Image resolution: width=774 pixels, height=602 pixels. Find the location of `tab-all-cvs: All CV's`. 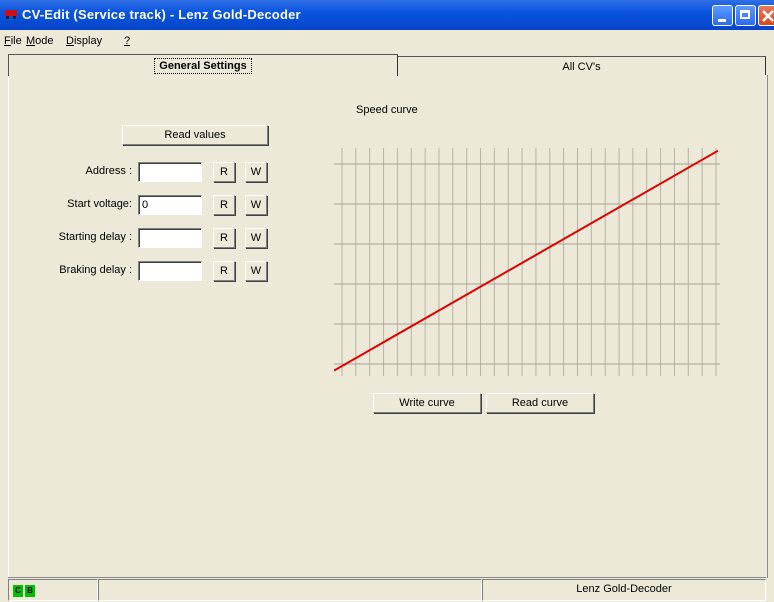

tab-all-cvs: All CV's is located at coordinates (582, 66).